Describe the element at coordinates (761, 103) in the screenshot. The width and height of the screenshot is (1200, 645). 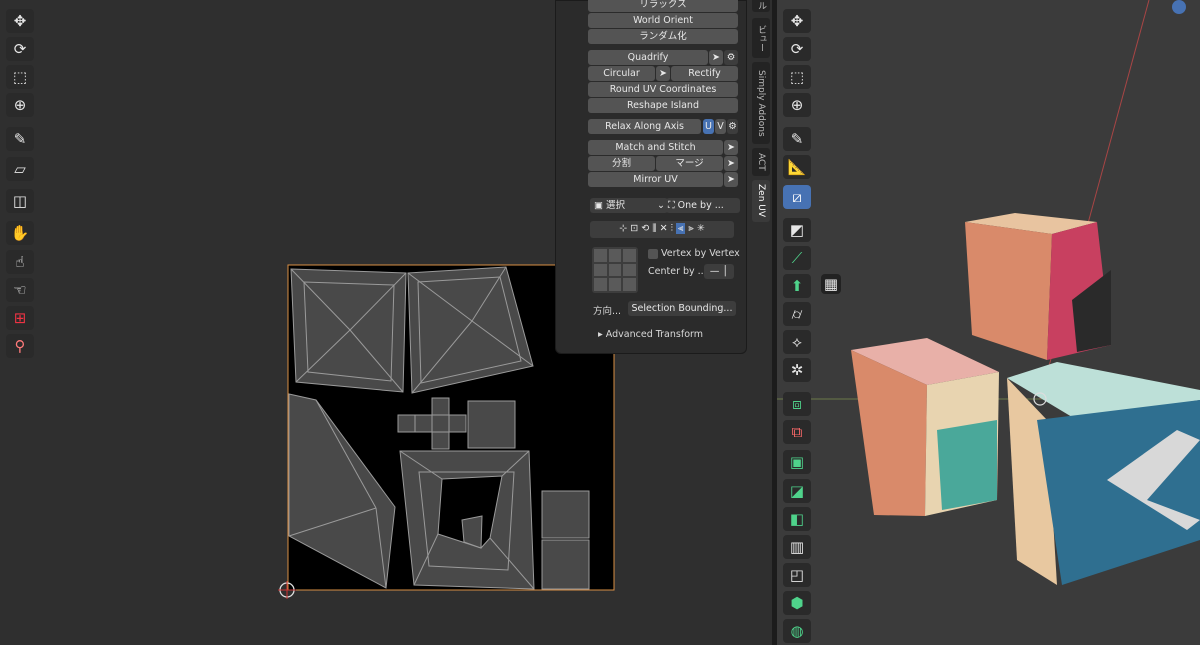
I see `tab-simply-addons: Simply Addons` at that location.